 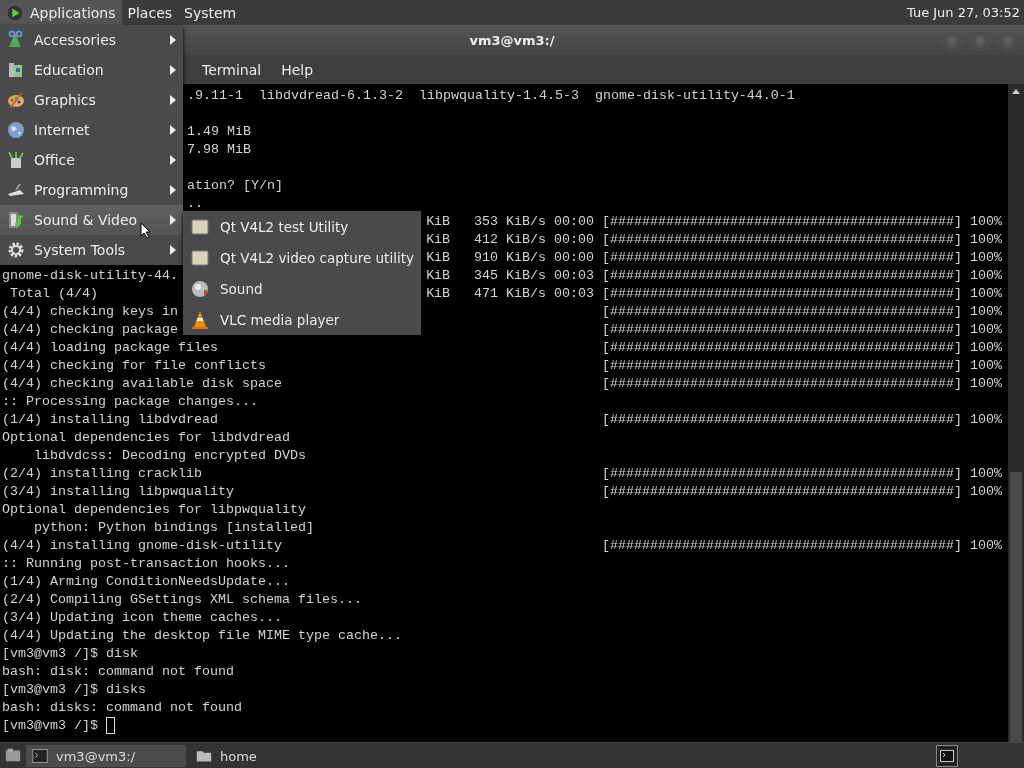 What do you see at coordinates (195, 204) in the screenshot?
I see `terminal-text: ..` at bounding box center [195, 204].